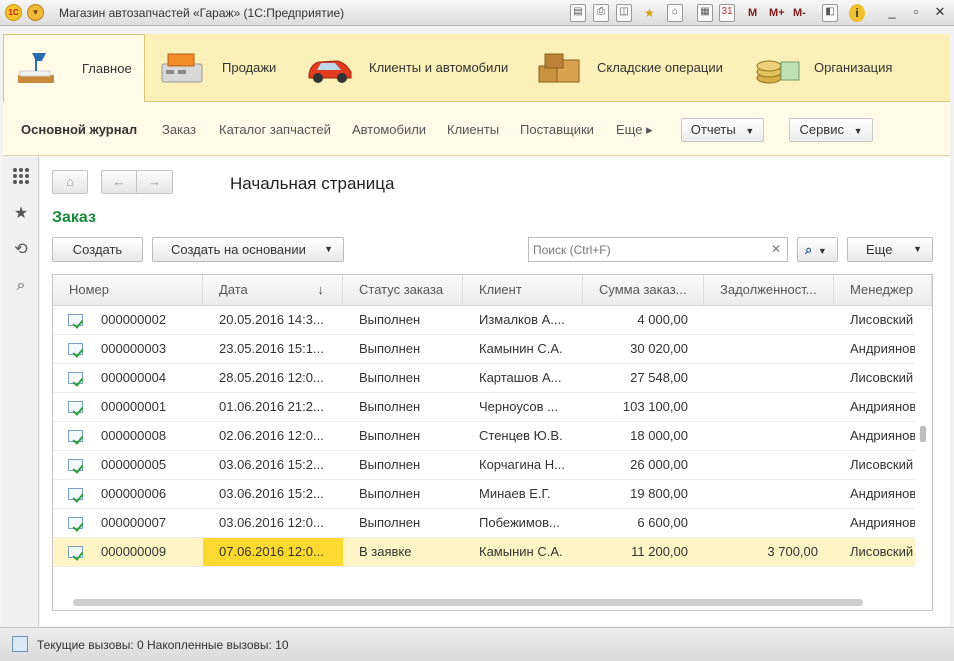 The image size is (954, 661). Describe the element at coordinates (727, 13) in the screenshot. I see `calendar-icon: 31` at that location.